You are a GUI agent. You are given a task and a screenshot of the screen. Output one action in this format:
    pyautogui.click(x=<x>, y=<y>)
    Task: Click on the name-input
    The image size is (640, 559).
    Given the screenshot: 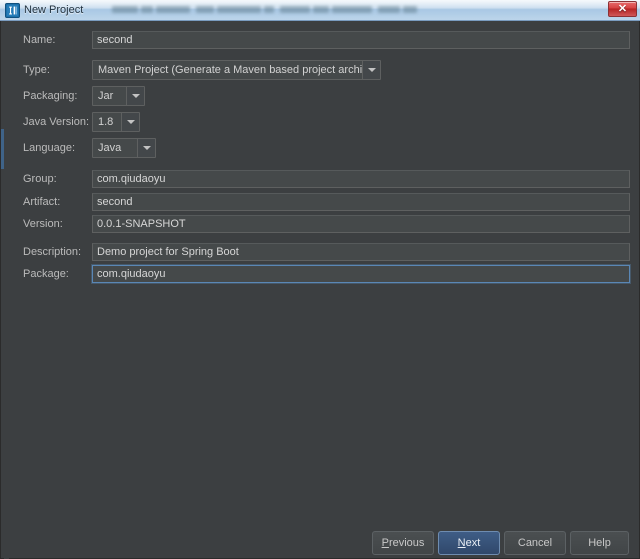 What is the action you would take?
    pyautogui.click(x=361, y=40)
    